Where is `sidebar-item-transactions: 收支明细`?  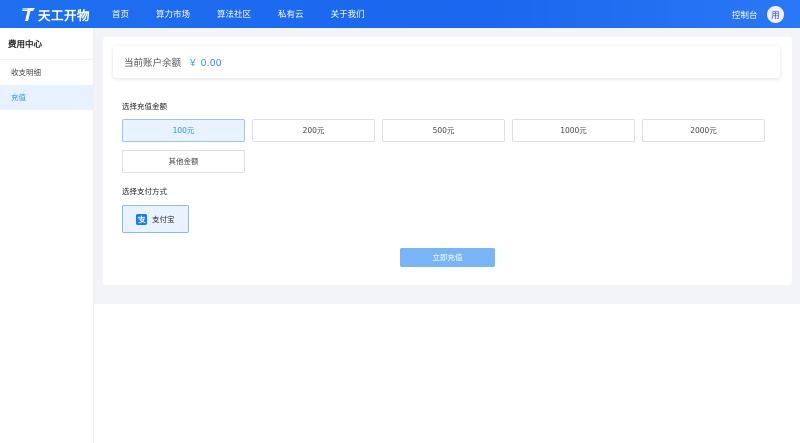 sidebar-item-transactions: 收支明细 is located at coordinates (46, 72).